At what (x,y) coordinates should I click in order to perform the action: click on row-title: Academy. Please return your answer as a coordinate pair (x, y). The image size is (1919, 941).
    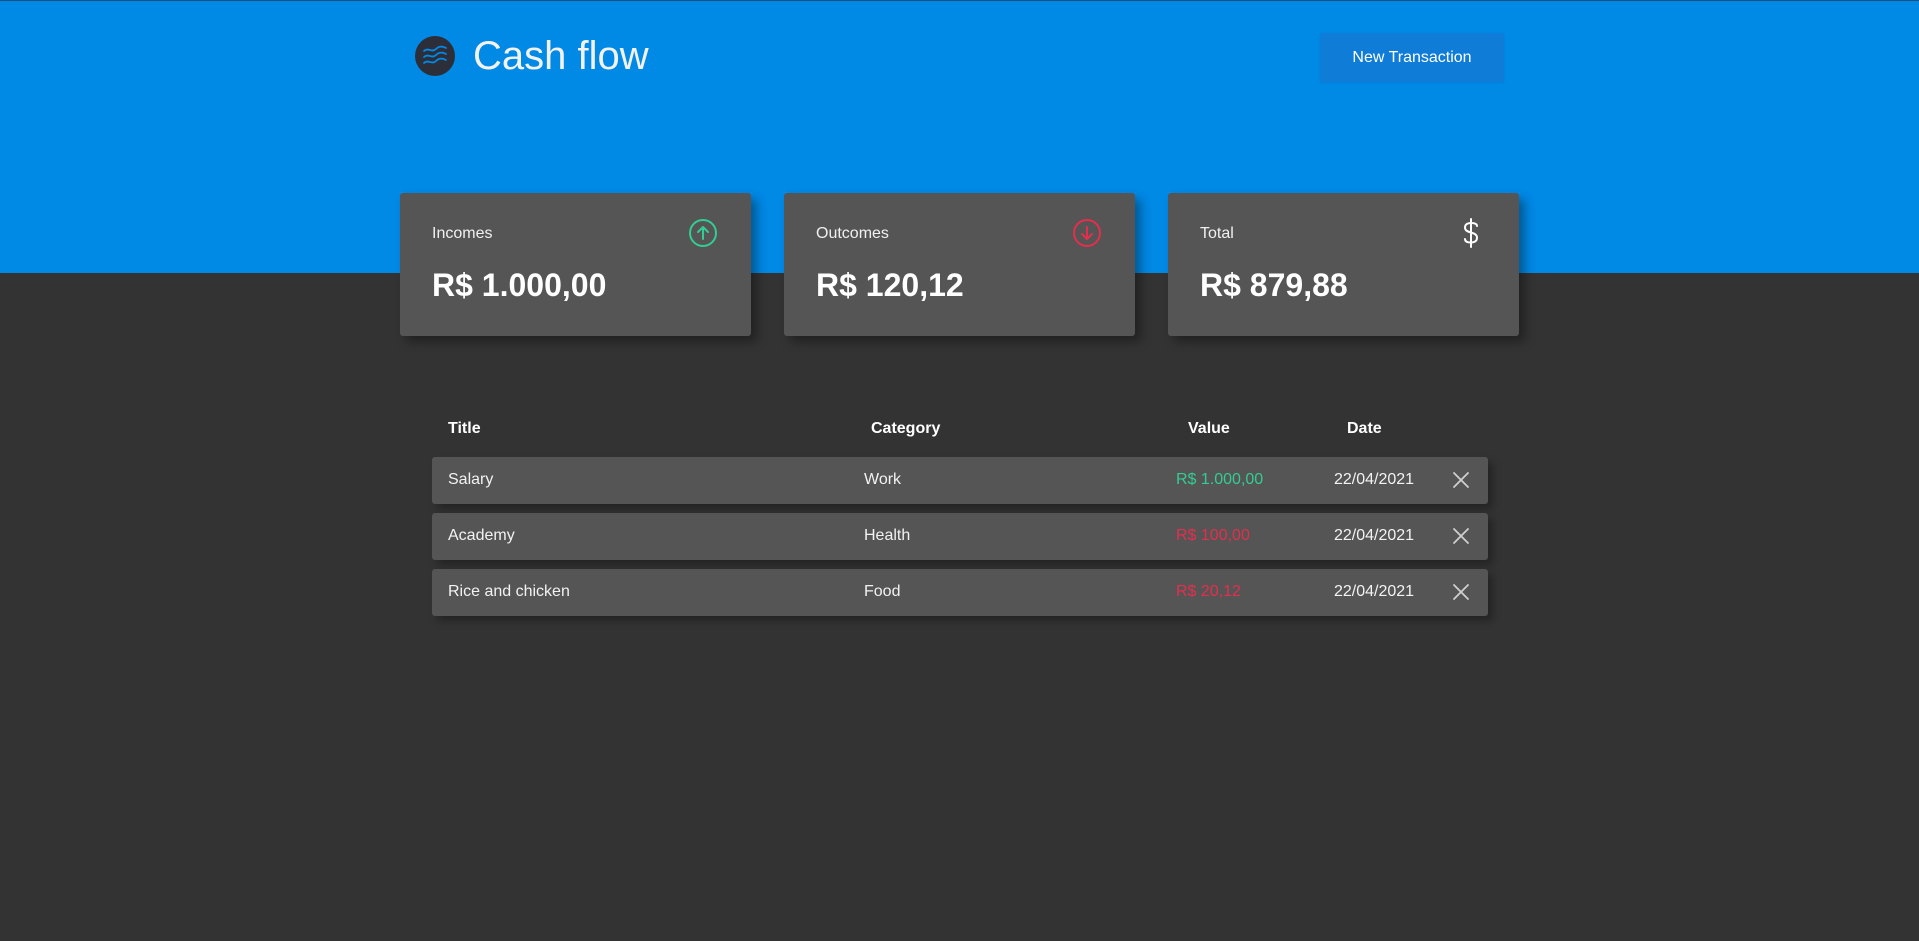
    Looking at the image, I should click on (481, 535).